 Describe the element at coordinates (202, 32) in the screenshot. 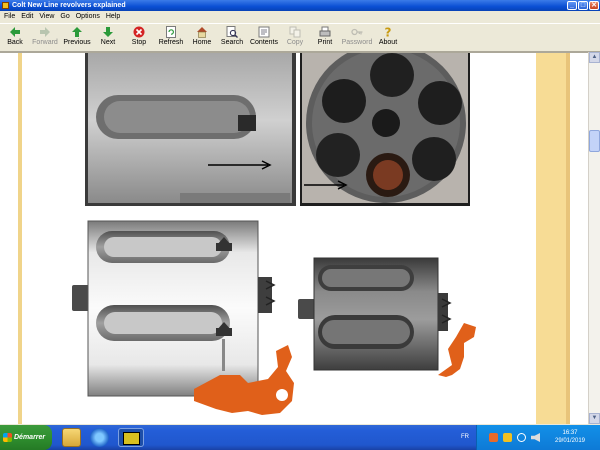

I see `home-icon` at that location.